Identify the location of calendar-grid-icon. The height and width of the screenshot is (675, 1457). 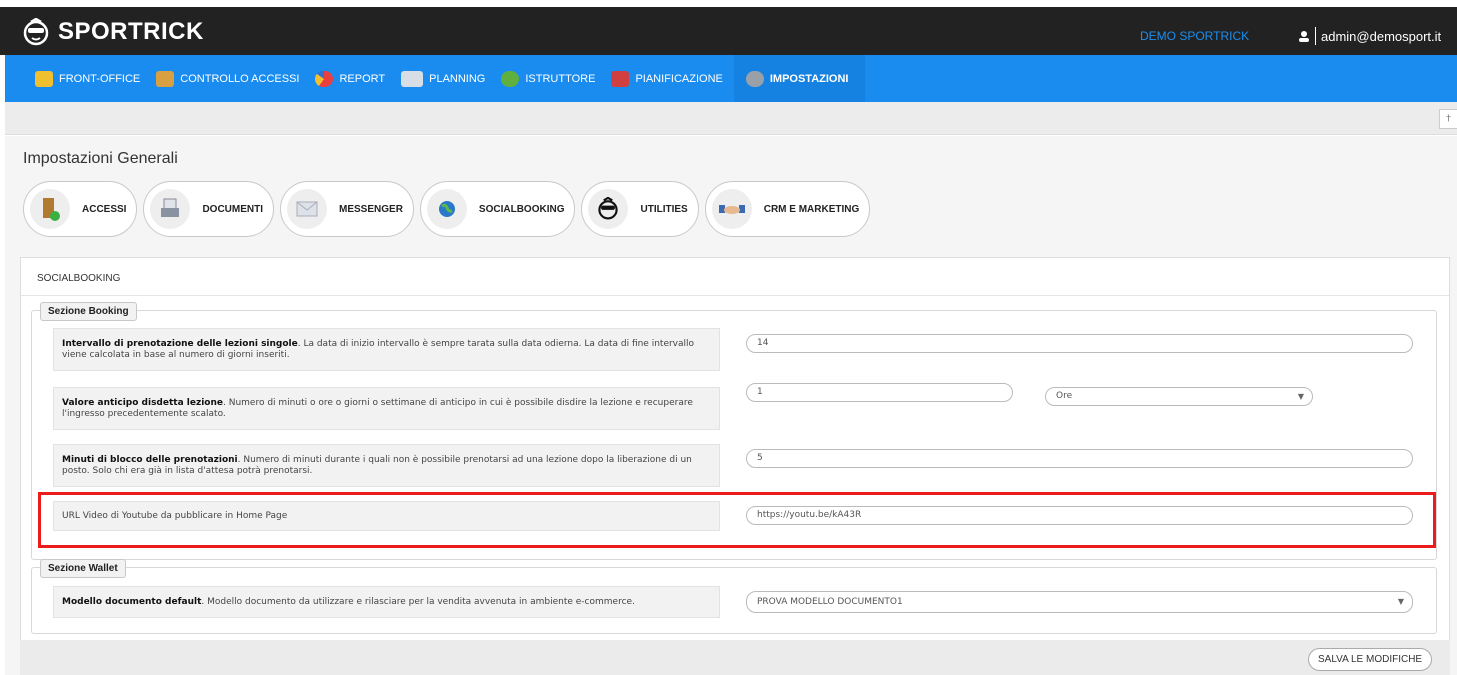
(412, 78).